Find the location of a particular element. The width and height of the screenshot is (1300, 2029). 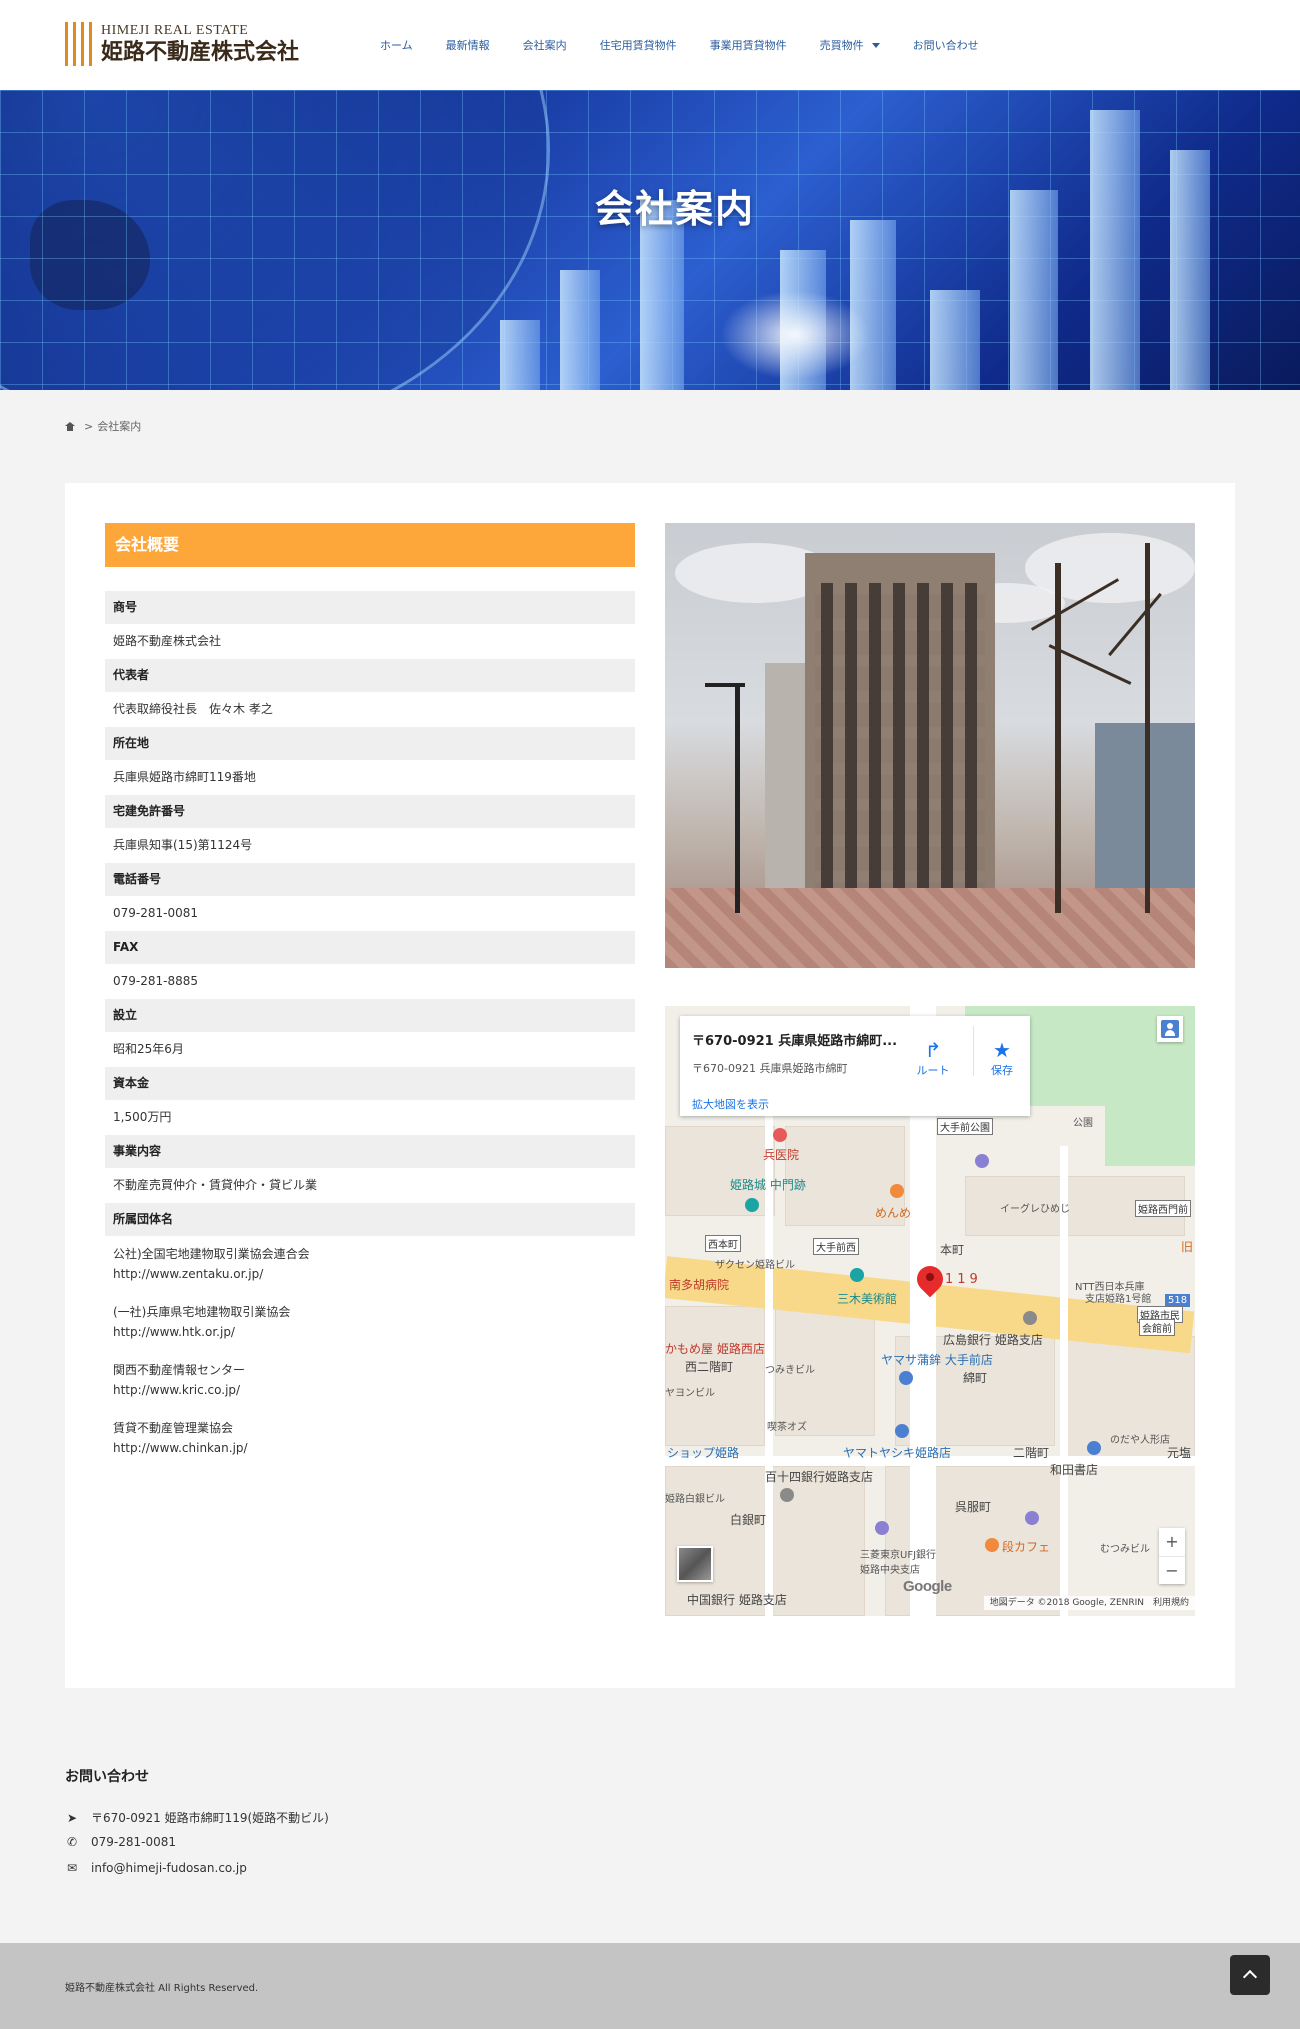

pegman-icon is located at coordinates (1170, 1029).